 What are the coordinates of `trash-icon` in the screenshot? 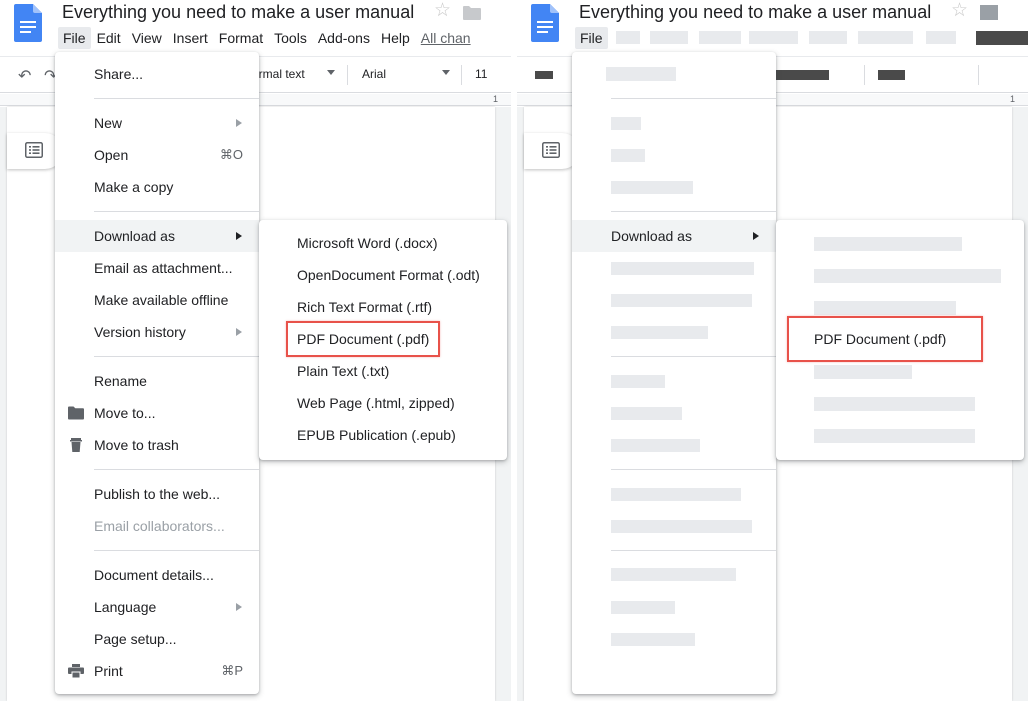 It's located at (76, 445).